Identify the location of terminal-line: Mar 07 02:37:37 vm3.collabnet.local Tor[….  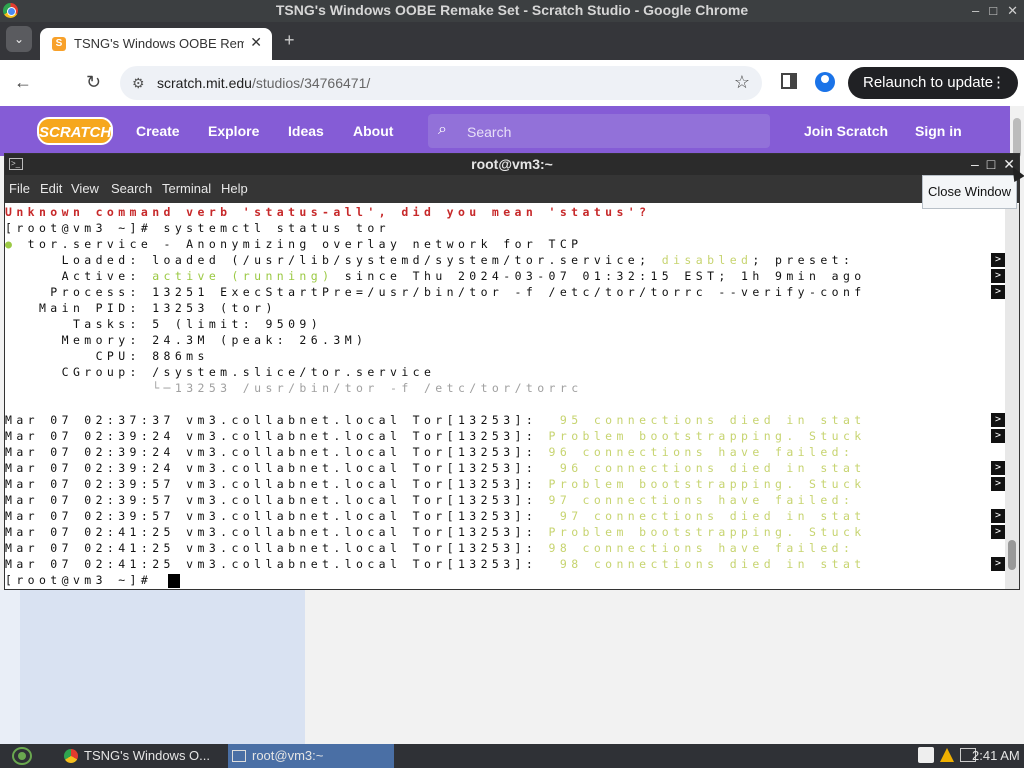
(435, 420).